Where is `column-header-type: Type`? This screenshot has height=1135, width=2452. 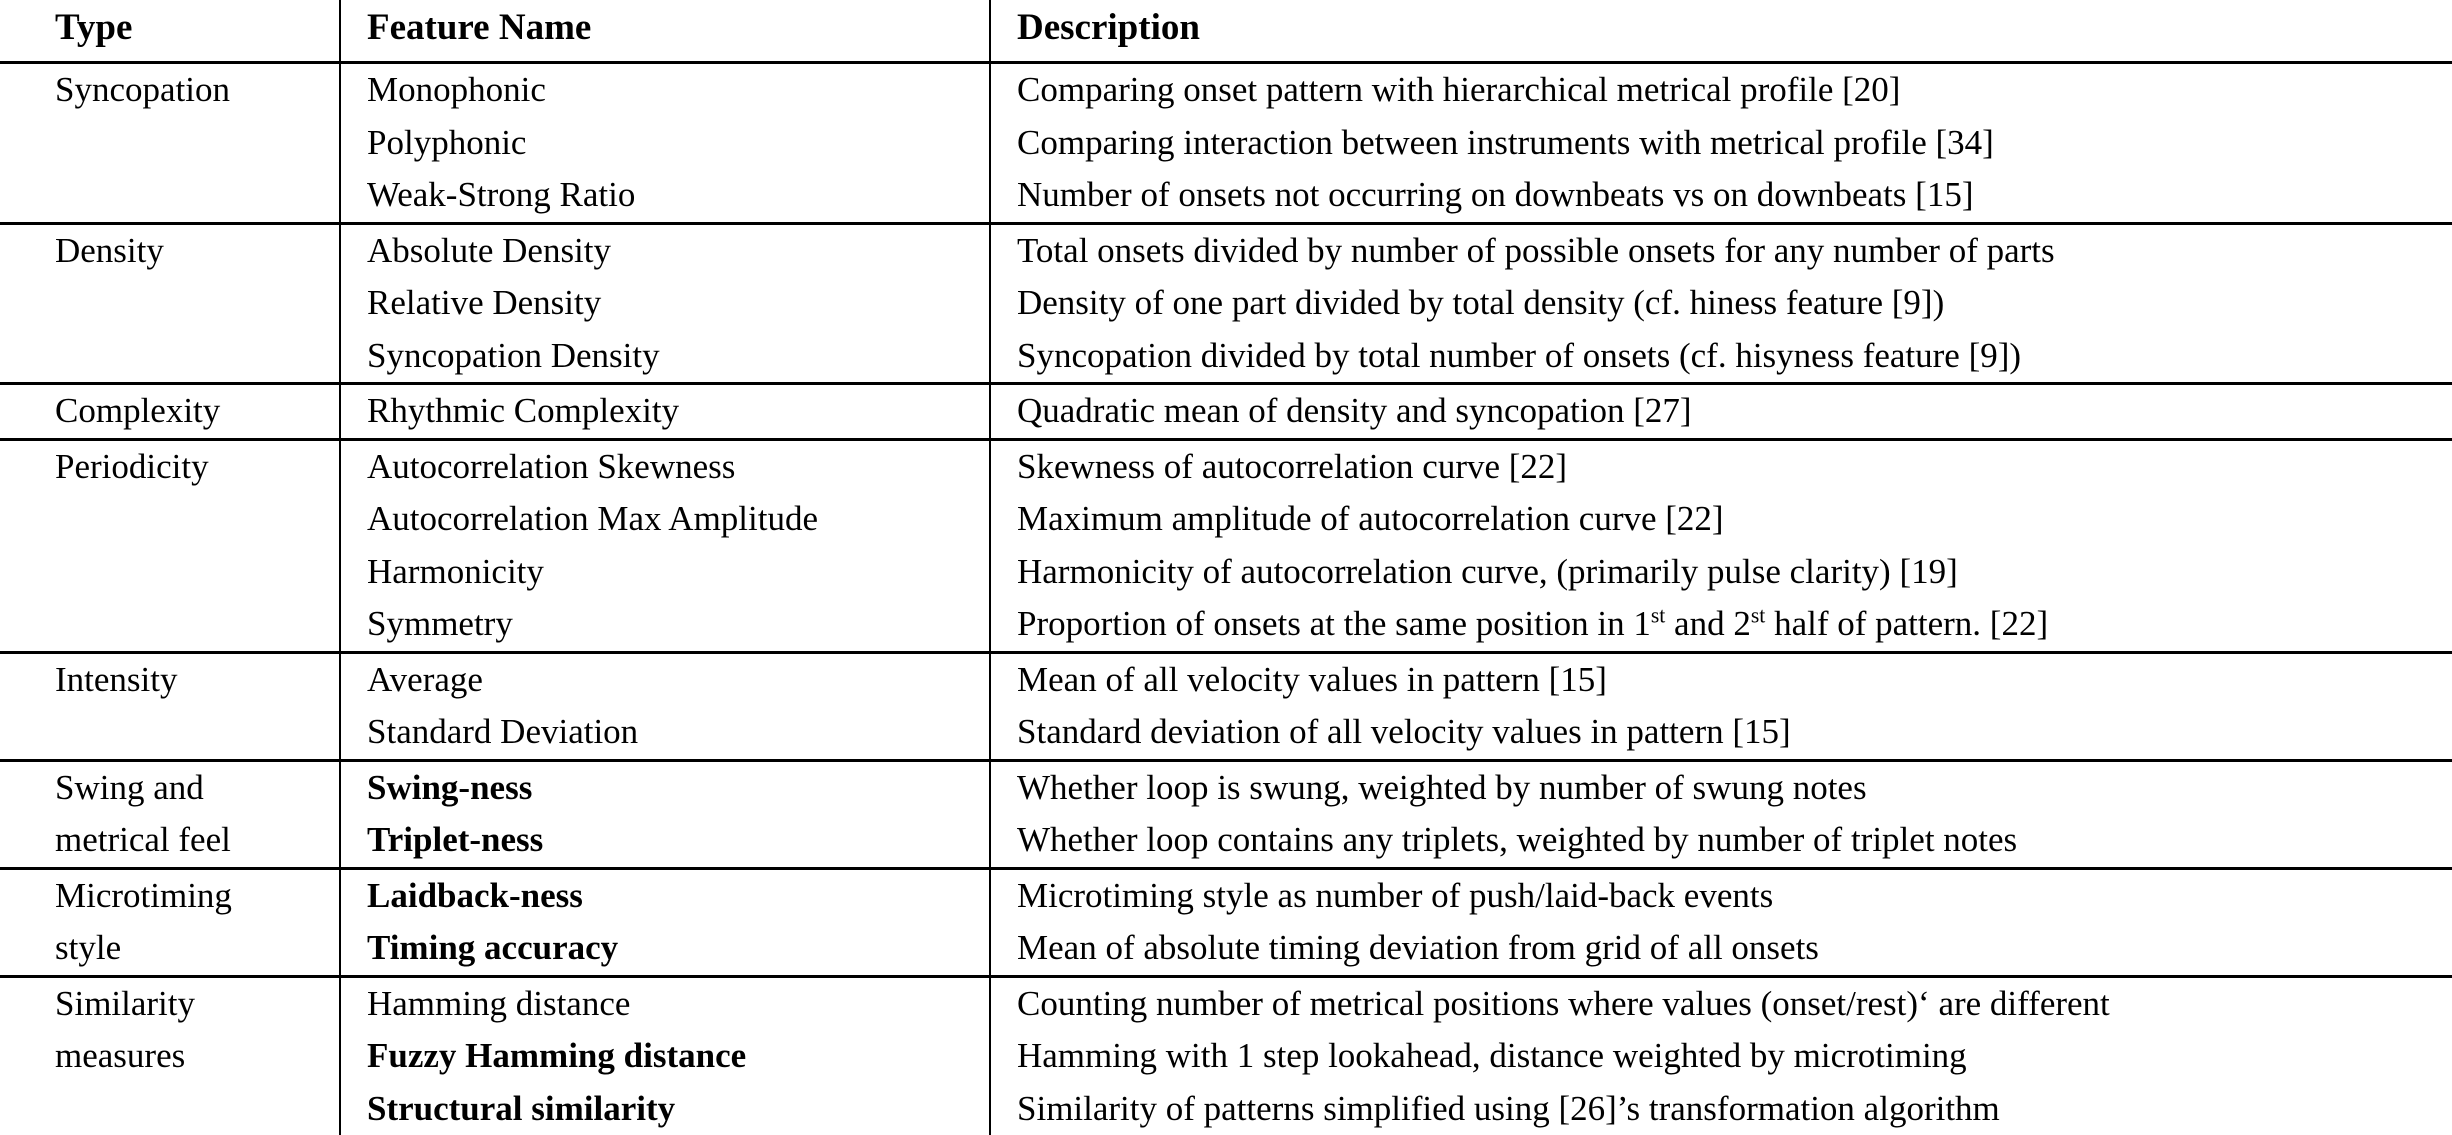
column-header-type: Type is located at coordinates (170, 32).